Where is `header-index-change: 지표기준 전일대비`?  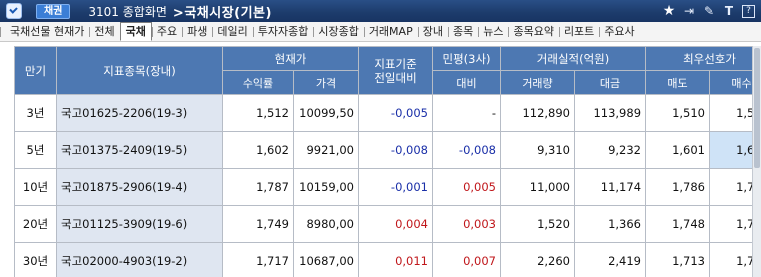
header-index-change: 지표기준 전일대비 is located at coordinates (395, 70).